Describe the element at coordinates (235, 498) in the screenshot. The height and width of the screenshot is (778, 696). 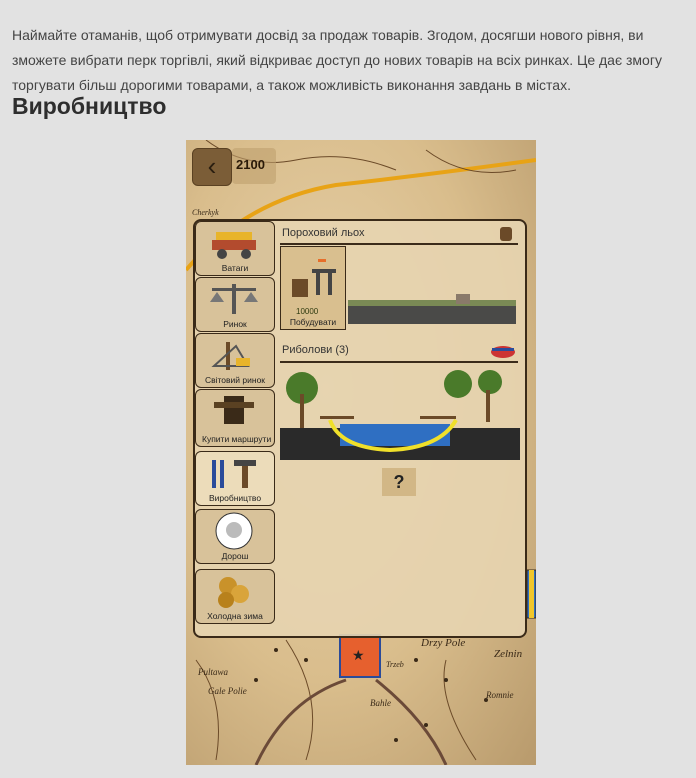
I see `sidebar-item-label: Виробництво` at that location.